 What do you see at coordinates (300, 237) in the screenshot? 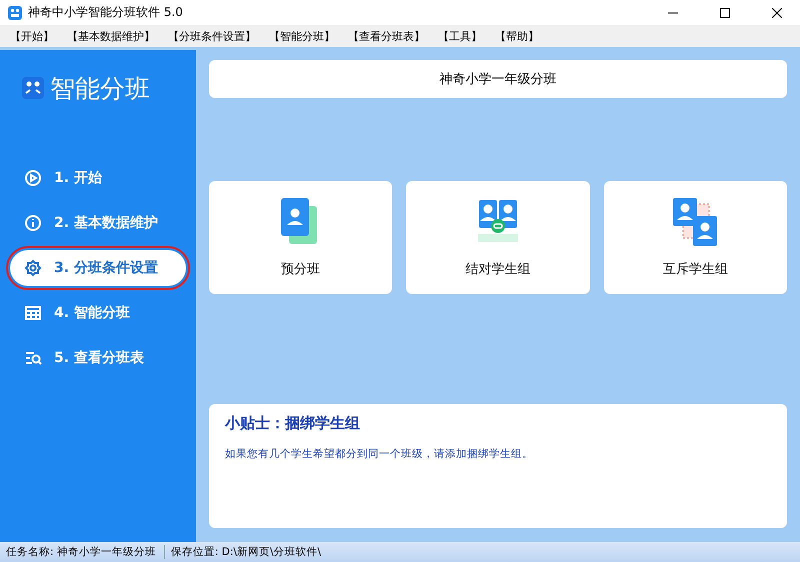
I see `feature-card: 预分班` at bounding box center [300, 237].